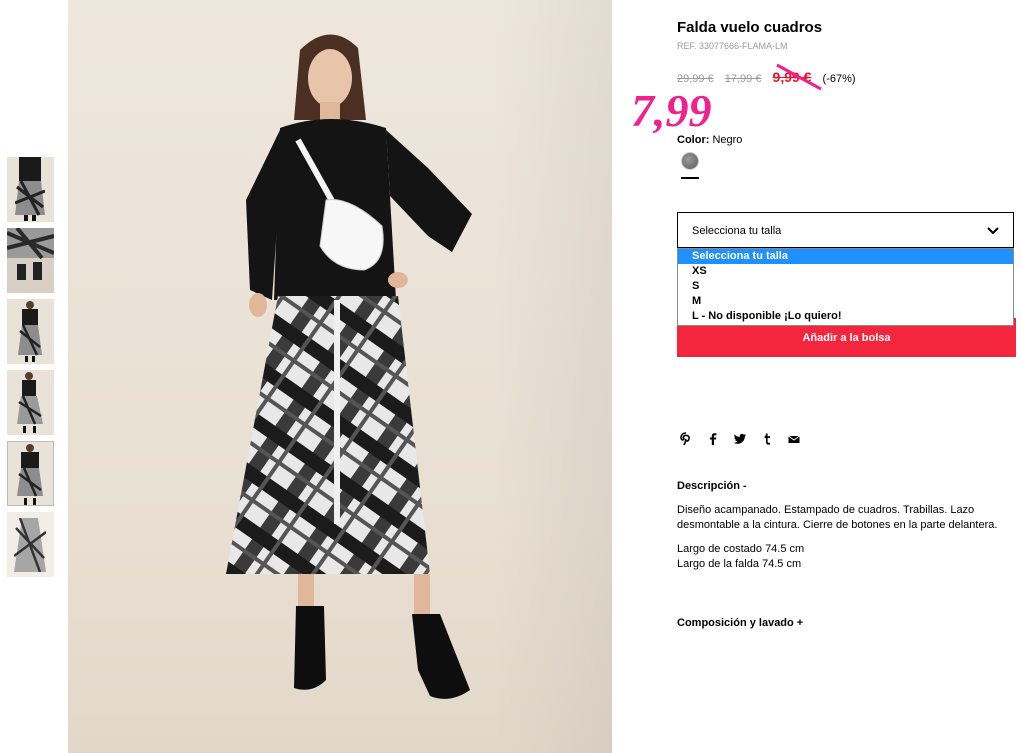 This screenshot has width=1021, height=753. I want to click on size-option-m: M, so click(845, 301).